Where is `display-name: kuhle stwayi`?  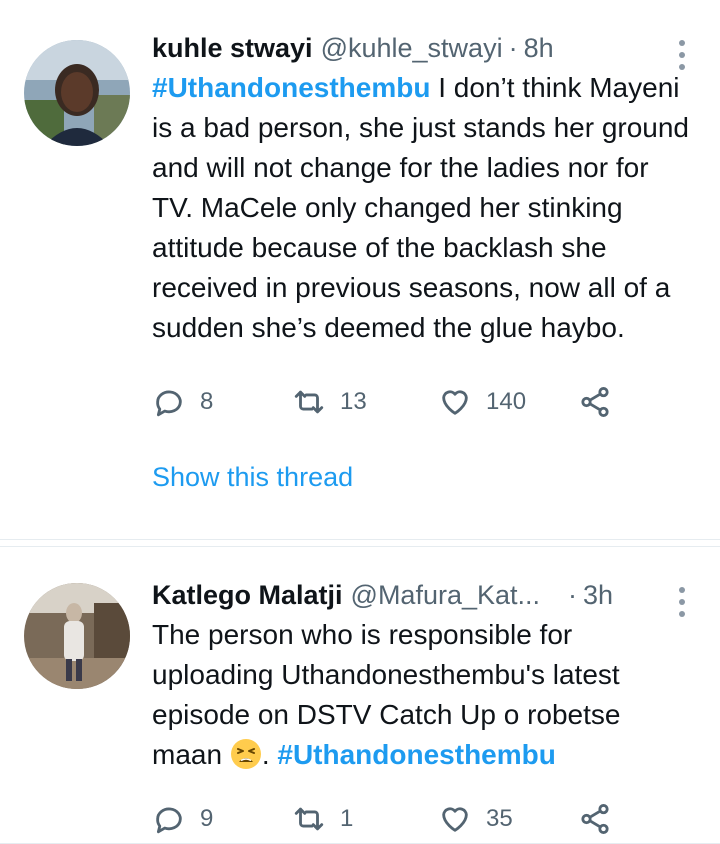
display-name: kuhle stwayi is located at coordinates (232, 48).